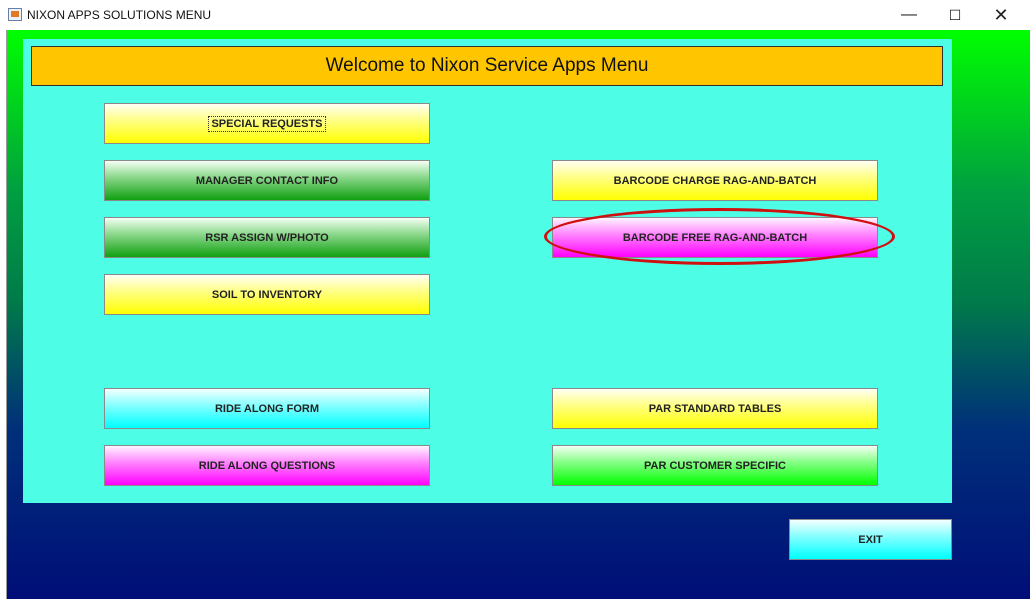  What do you see at coordinates (267, 408) in the screenshot?
I see `ride-along-form-button: RIDE ALONG FORM` at bounding box center [267, 408].